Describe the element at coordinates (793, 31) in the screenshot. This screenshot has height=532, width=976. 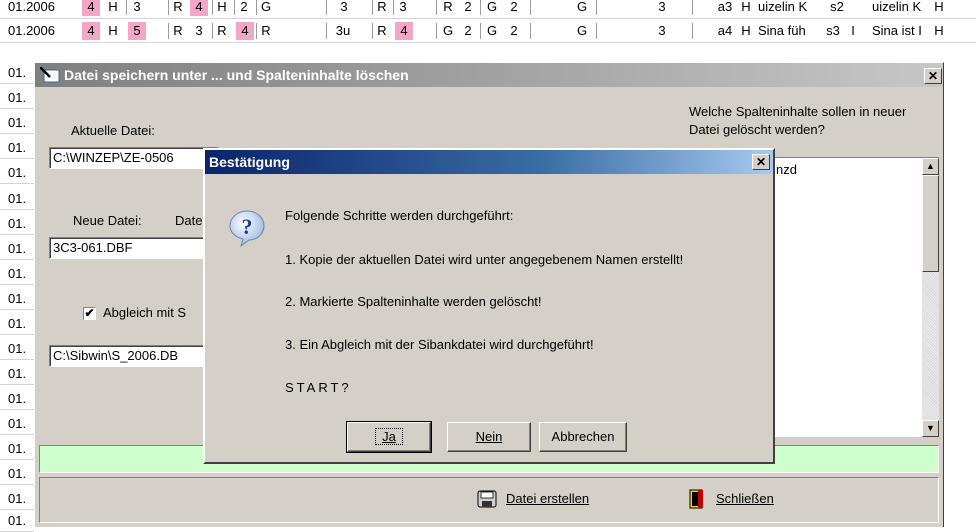
I see `grid-cell: Sina füh` at that location.